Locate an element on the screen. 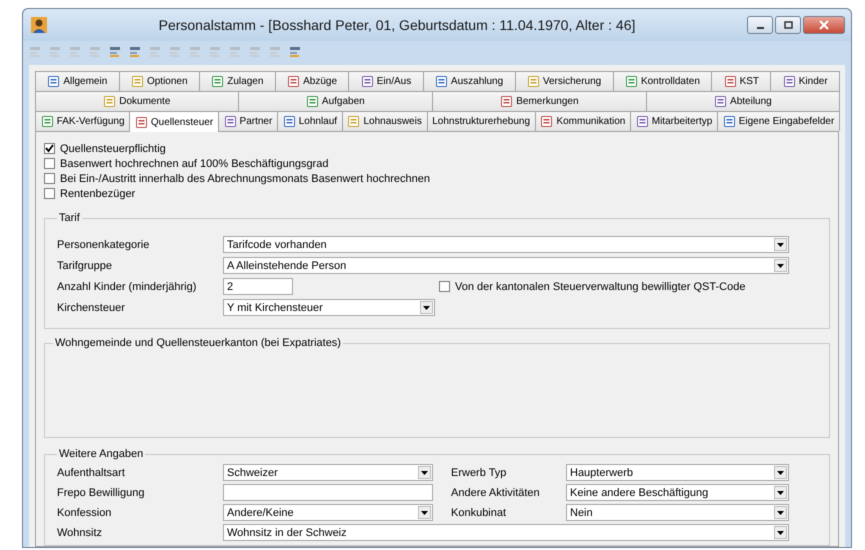 The width and height of the screenshot is (865, 550). group-title: Wohngemeinde und Quellensteuerkanton (bei Expatriates) is located at coordinates (198, 343).